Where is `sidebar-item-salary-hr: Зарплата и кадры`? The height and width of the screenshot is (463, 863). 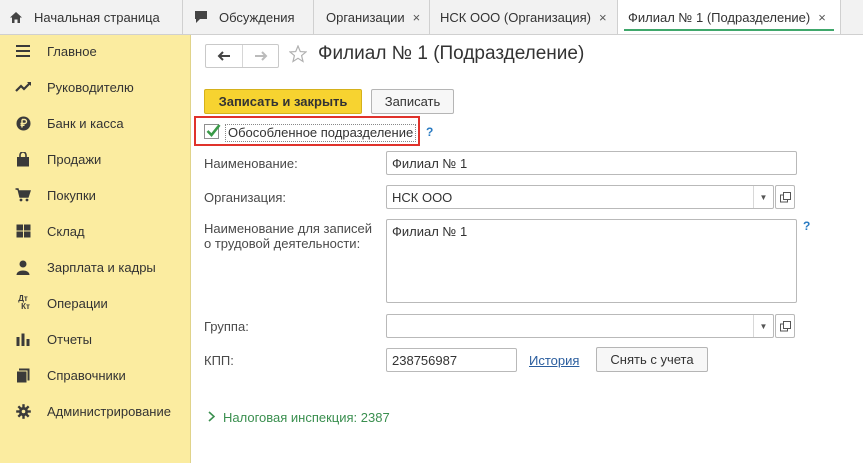
sidebar-item-salary-hr: Зарплата и кадры is located at coordinates (95, 267).